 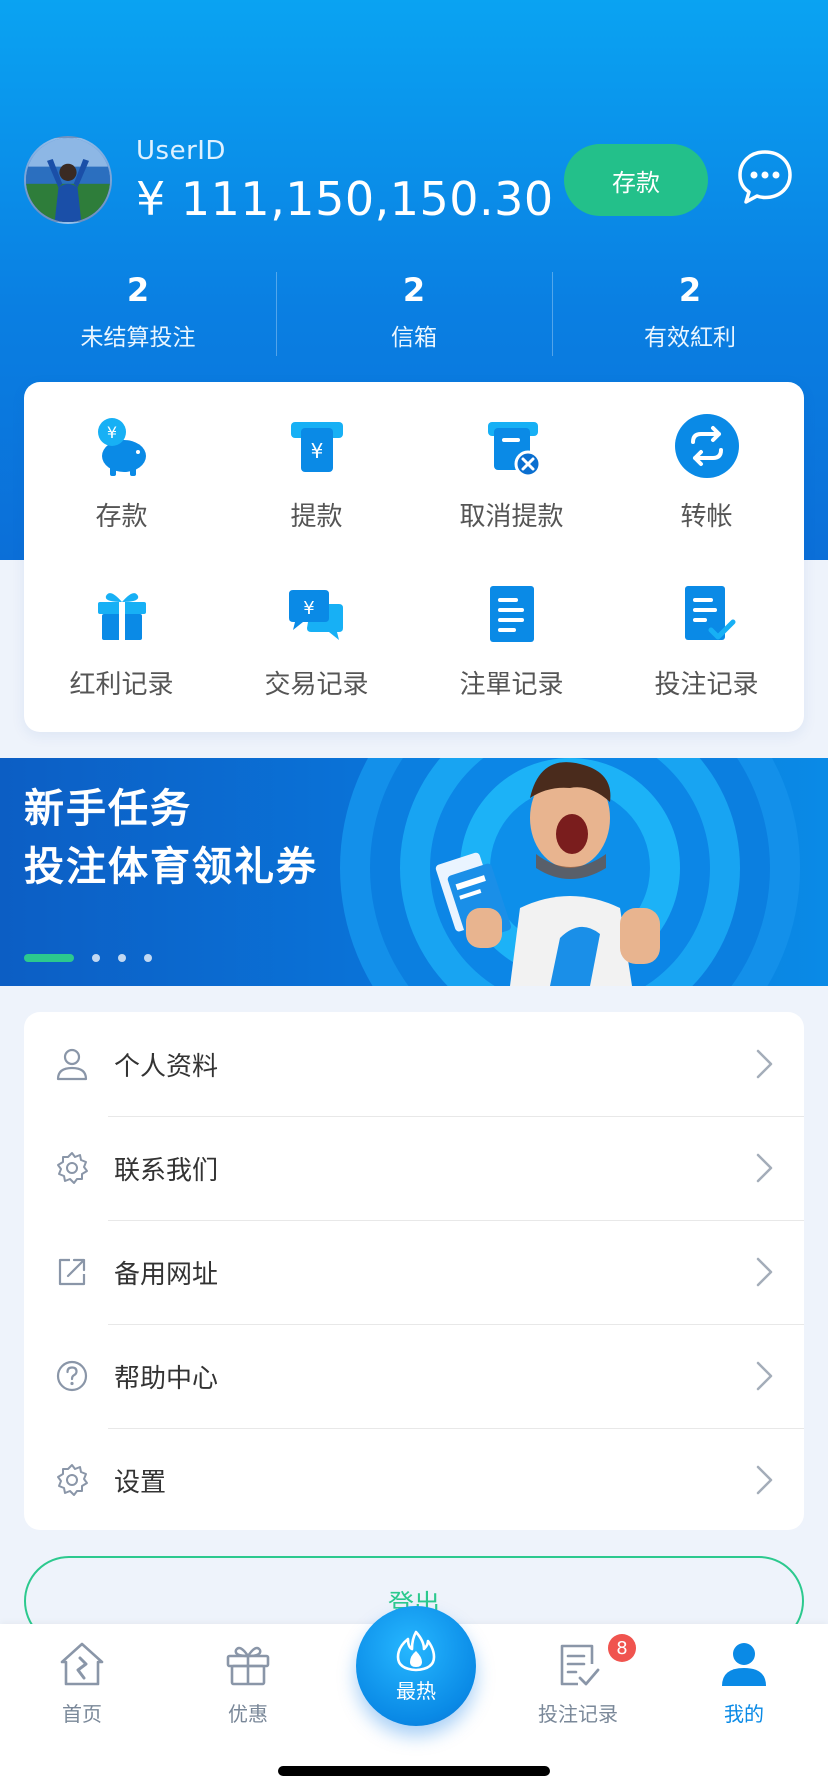 I want to click on external-link-icon, so click(x=72, y=1272).